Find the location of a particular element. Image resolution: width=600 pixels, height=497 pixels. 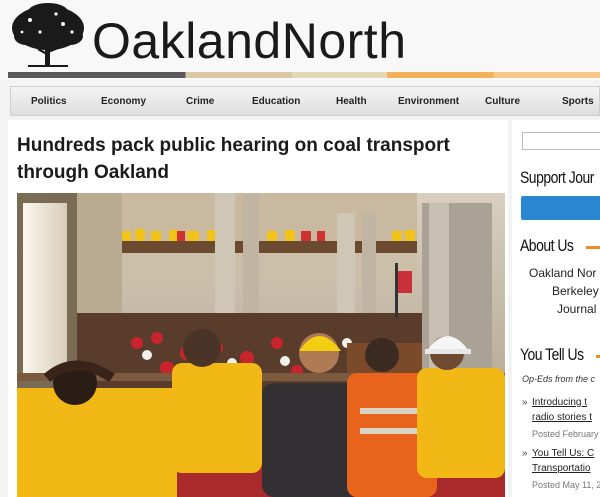

about-heading: About Us is located at coordinates (547, 245).